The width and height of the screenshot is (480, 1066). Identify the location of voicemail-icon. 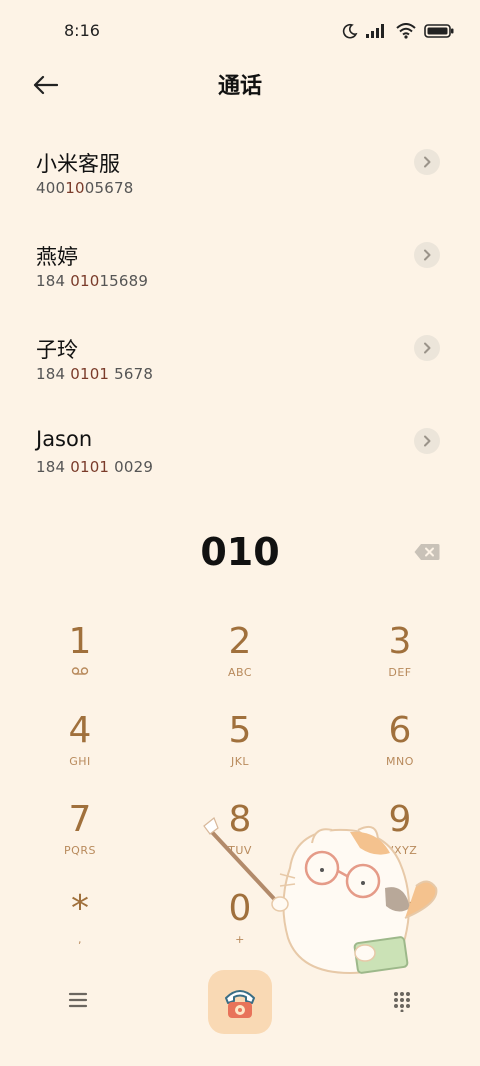
(80, 672).